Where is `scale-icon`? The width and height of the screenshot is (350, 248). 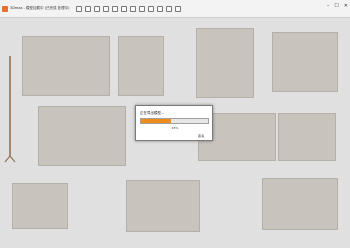
scale-icon is located at coordinates (150, 8).